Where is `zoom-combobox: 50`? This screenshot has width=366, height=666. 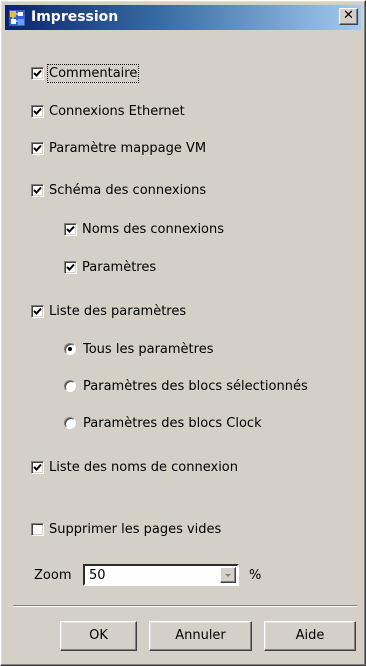
zoom-combobox: 50 is located at coordinates (161, 575).